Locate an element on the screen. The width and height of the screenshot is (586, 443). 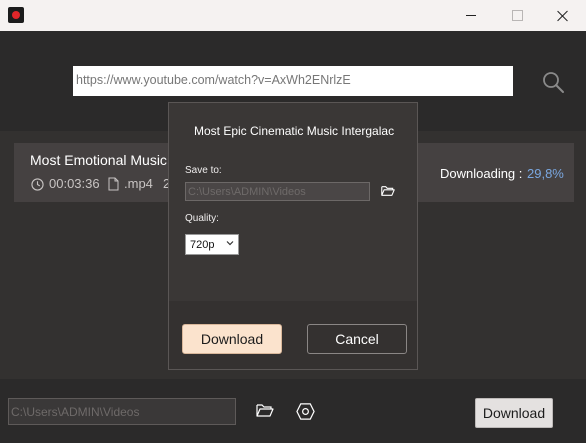
clock-icon is located at coordinates (37, 184).